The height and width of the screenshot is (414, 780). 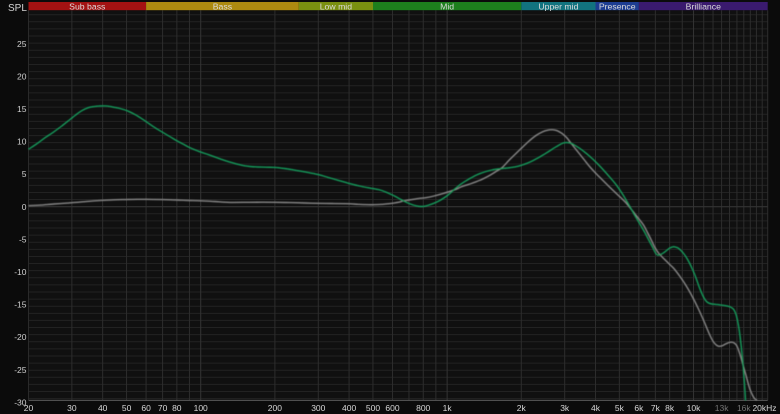 What do you see at coordinates (72, 408) in the screenshot?
I see `svg-text: 30` at bounding box center [72, 408].